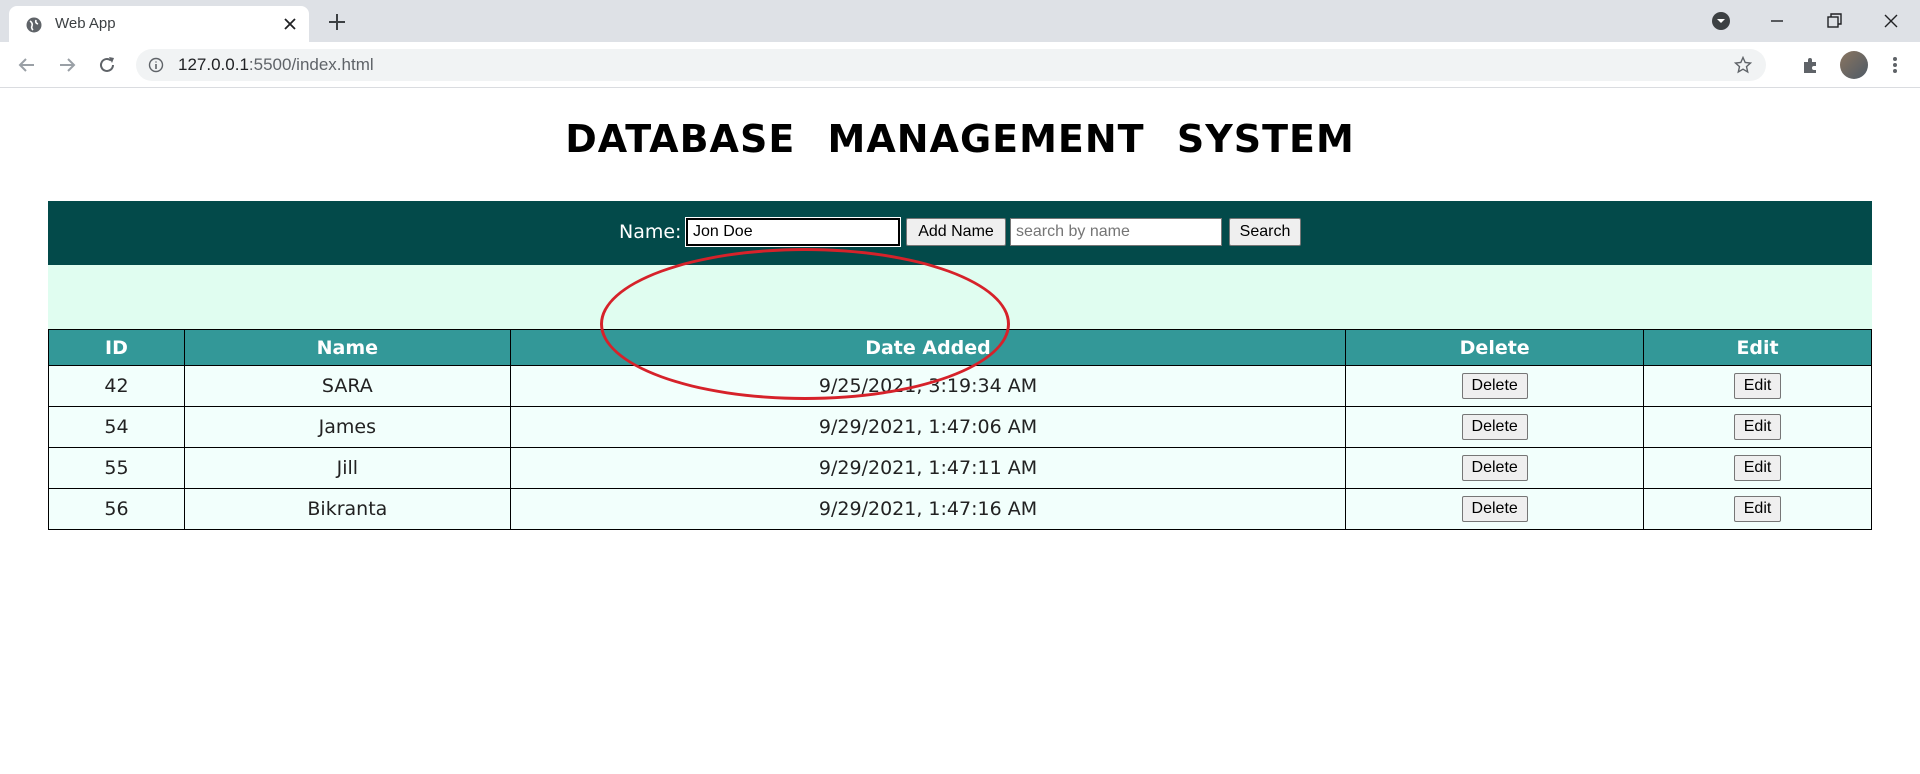  I want to click on cell-name: James, so click(347, 427).